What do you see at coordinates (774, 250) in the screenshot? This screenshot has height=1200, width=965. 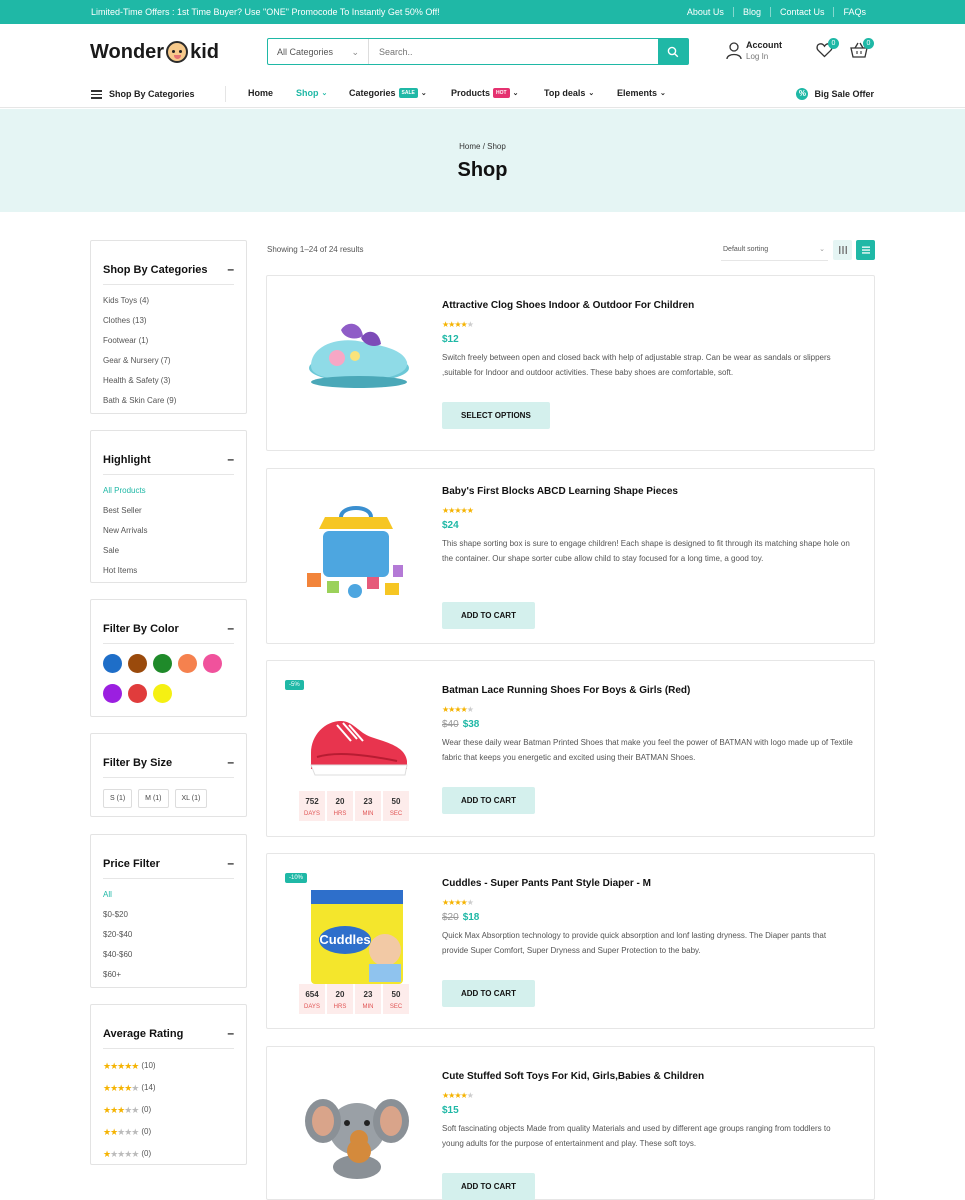 I see `sort-select: Default sorting ⌄` at bounding box center [774, 250].